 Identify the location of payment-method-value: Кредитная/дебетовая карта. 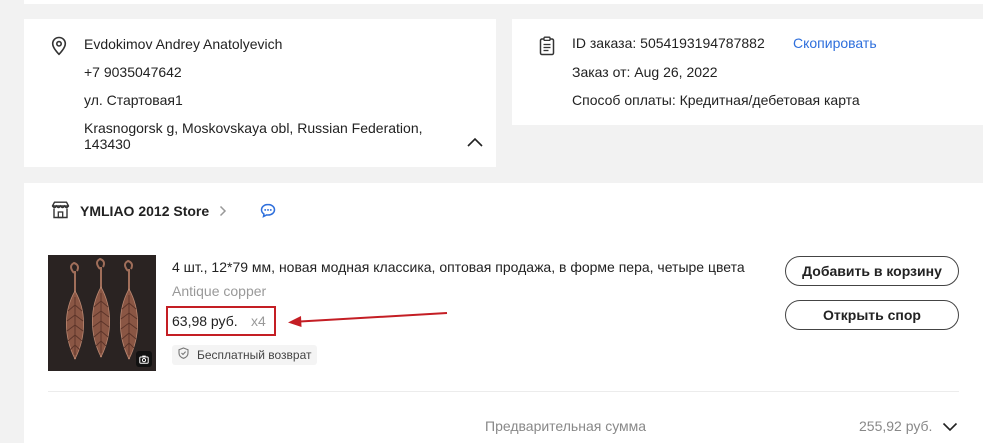
(769, 100).